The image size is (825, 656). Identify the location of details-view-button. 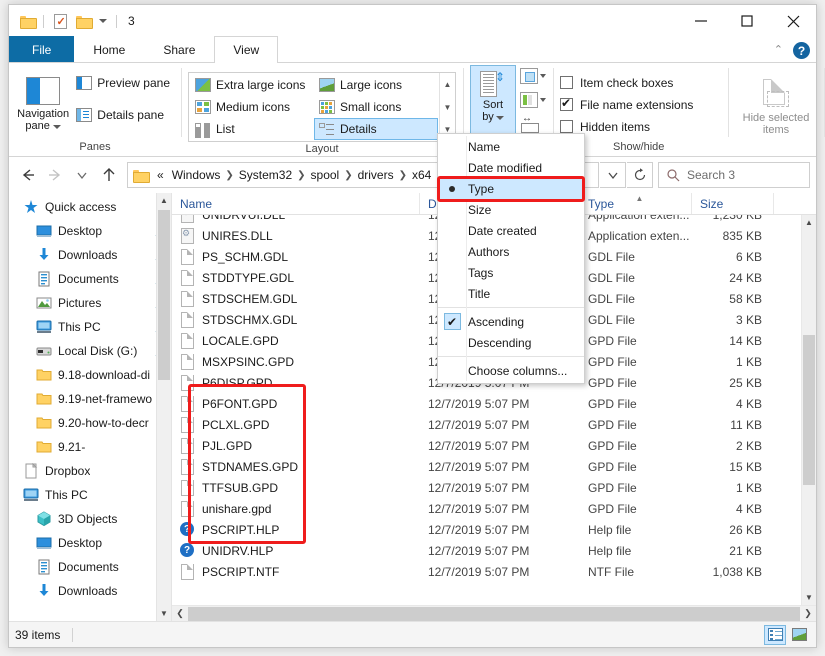
(775, 634).